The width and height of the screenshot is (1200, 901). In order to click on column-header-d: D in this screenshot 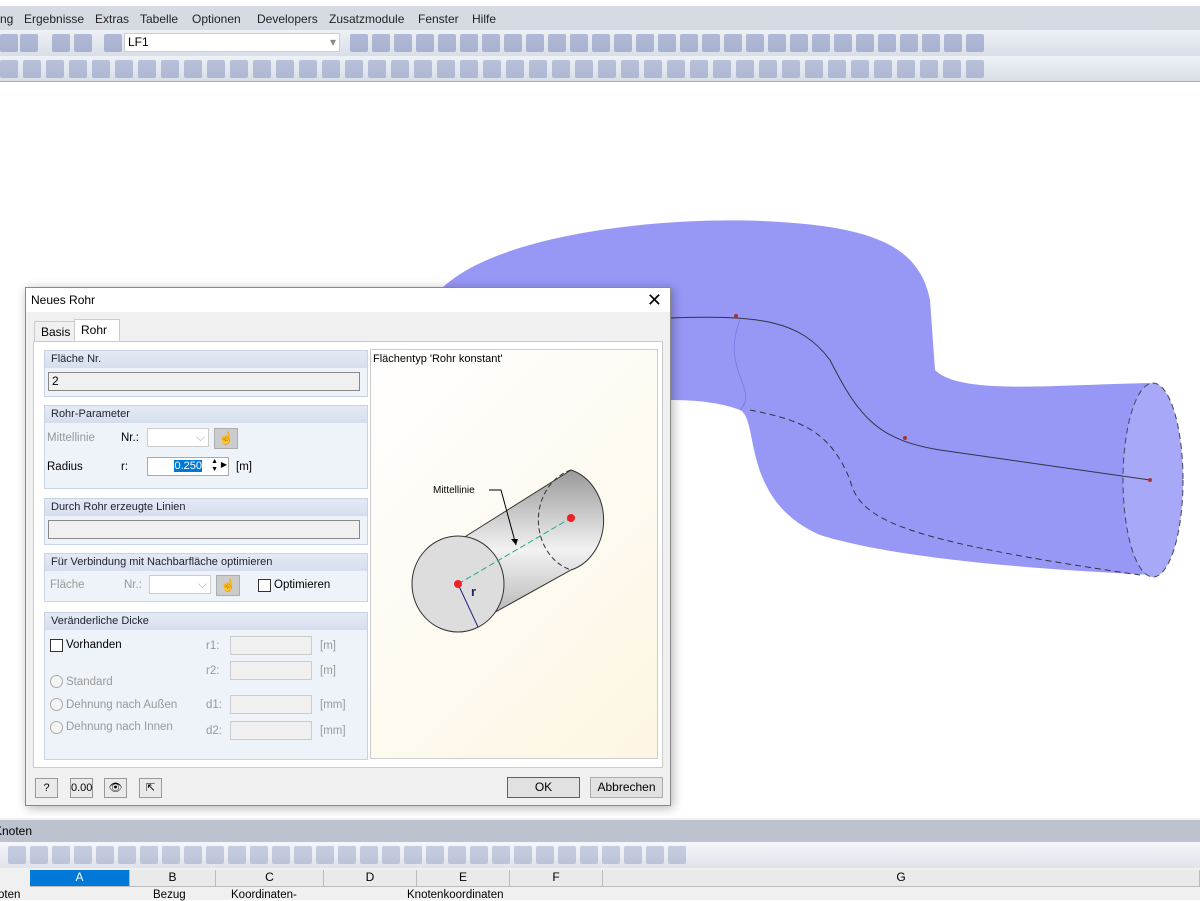, I will do `click(370, 878)`.